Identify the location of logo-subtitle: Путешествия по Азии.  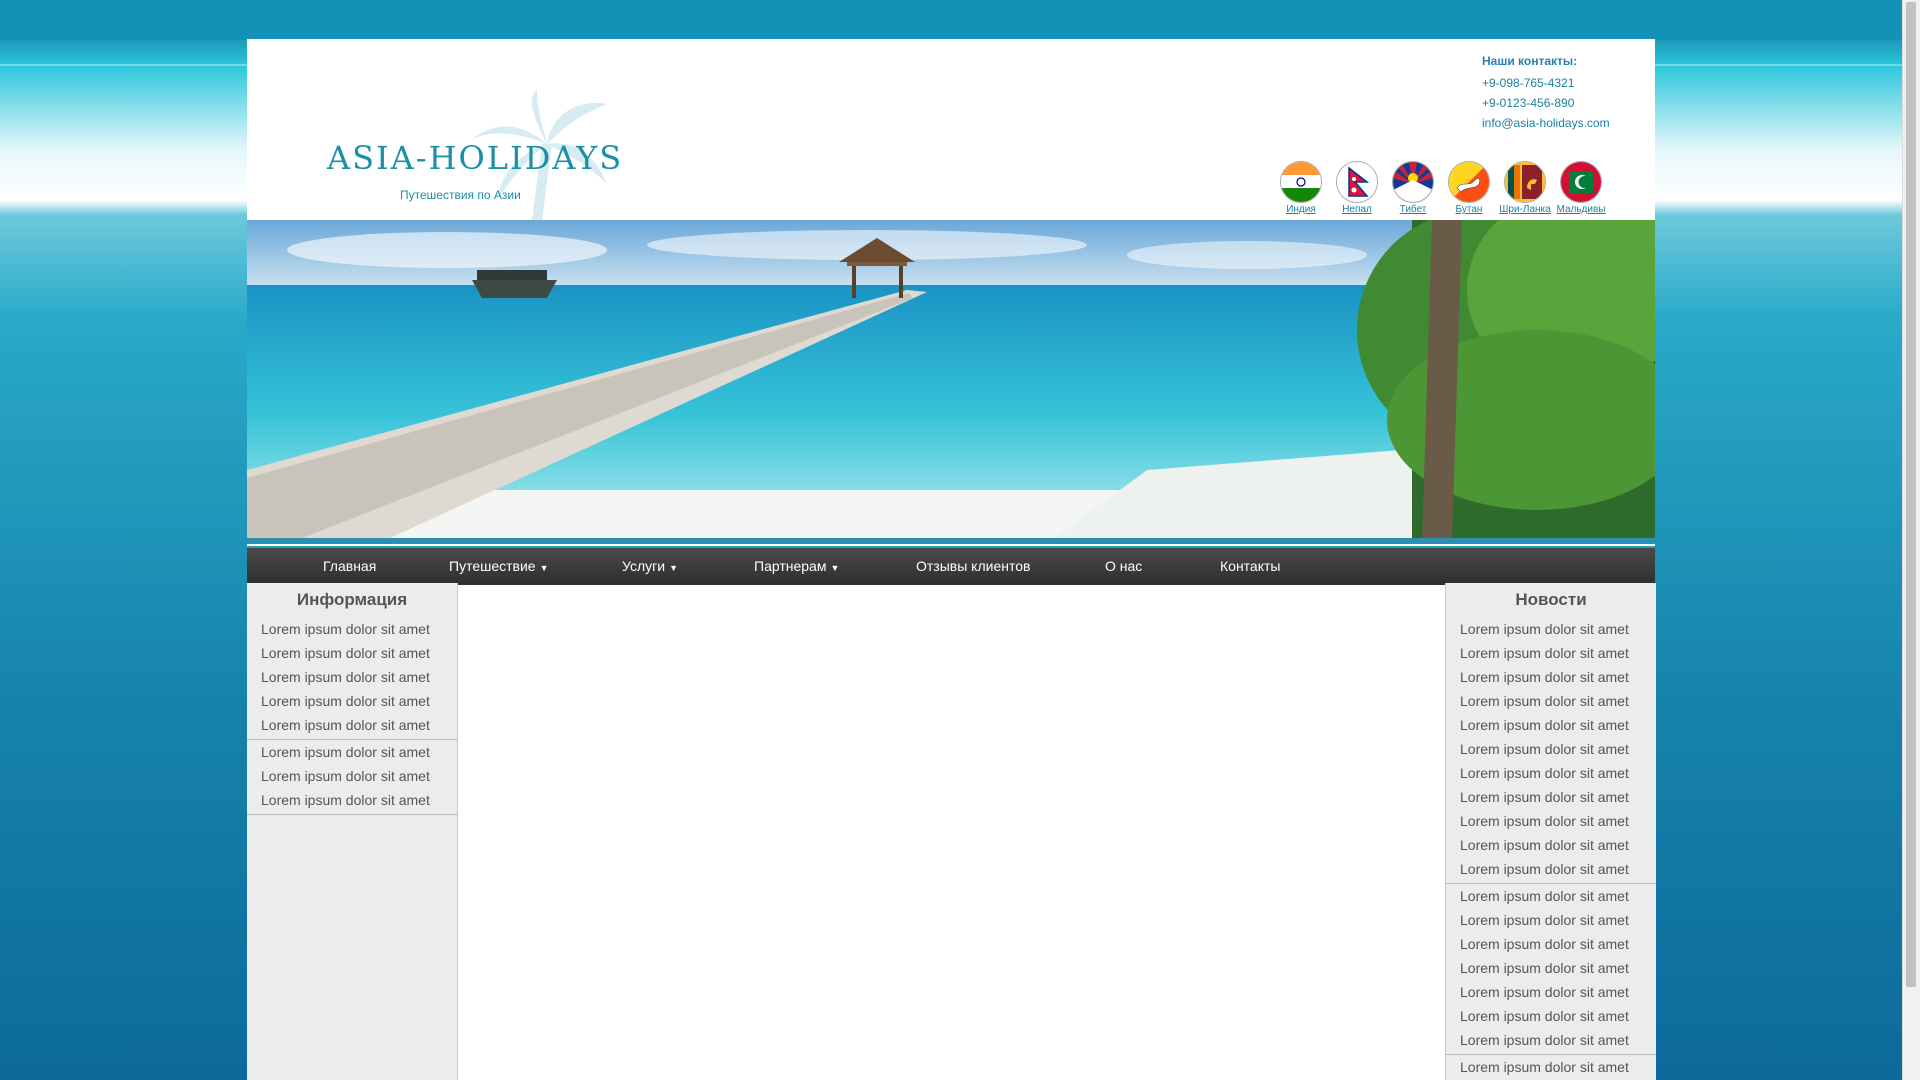
(460, 195).